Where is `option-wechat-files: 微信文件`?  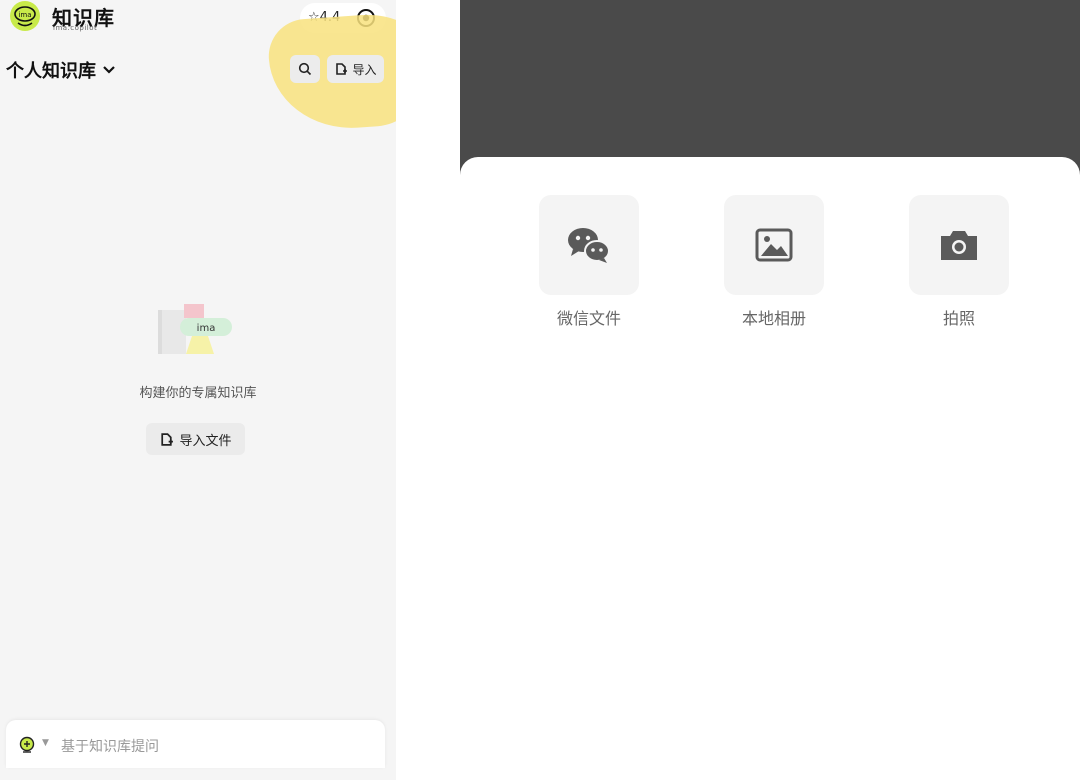
option-wechat-files: 微信文件 is located at coordinates (589, 262).